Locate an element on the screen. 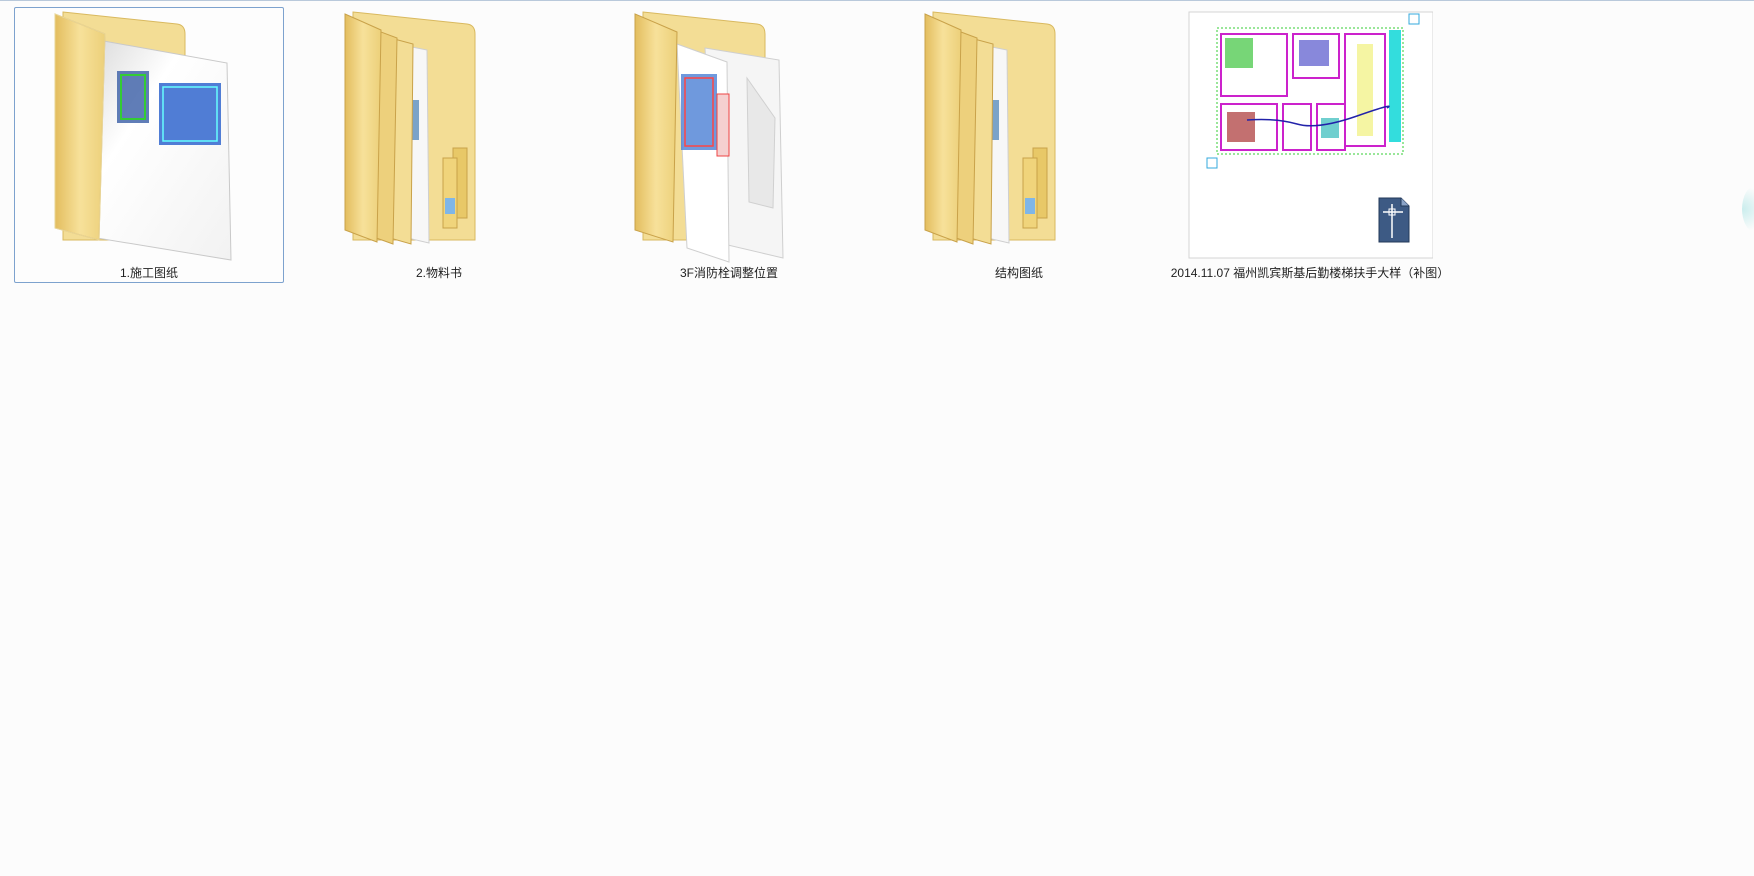  dwg-file-item-handrail-detail: 2014.11.07 福州凯宾斯基后勤楼梯扶手大样（补图） is located at coordinates (1310, 145).